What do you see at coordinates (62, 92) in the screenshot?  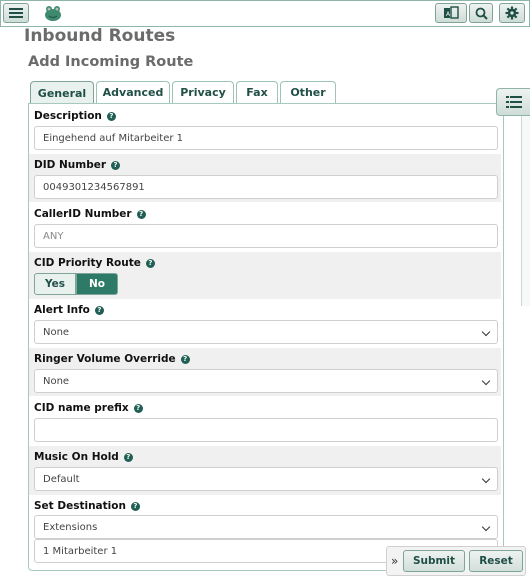 I see `tab-general: General` at bounding box center [62, 92].